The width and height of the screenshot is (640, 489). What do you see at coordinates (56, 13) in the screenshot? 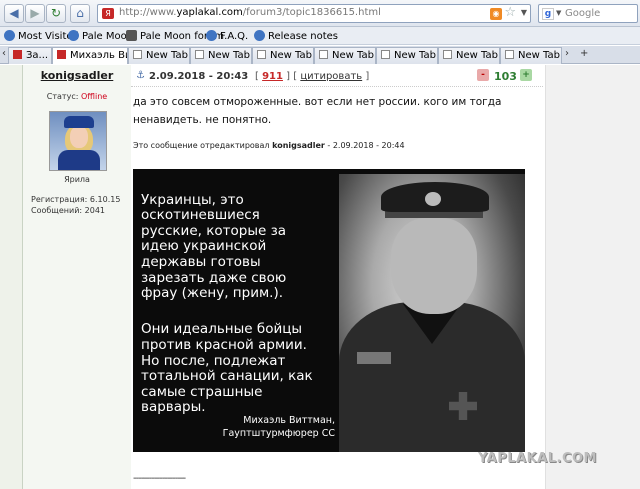
I see `reload-button: ↻` at bounding box center [56, 13].